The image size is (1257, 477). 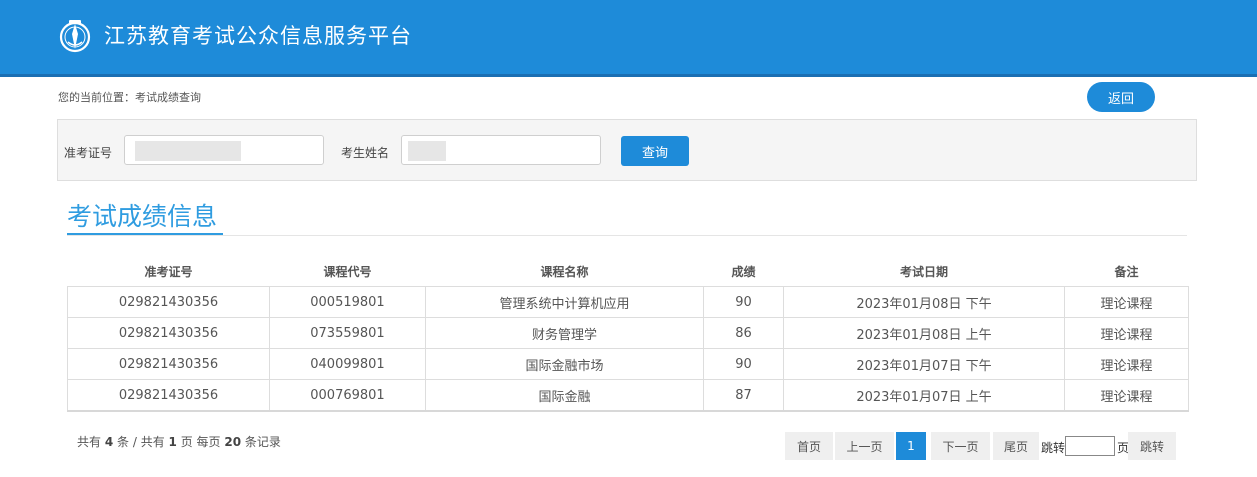 I want to click on column-header: 课程名称, so click(x=564, y=271).